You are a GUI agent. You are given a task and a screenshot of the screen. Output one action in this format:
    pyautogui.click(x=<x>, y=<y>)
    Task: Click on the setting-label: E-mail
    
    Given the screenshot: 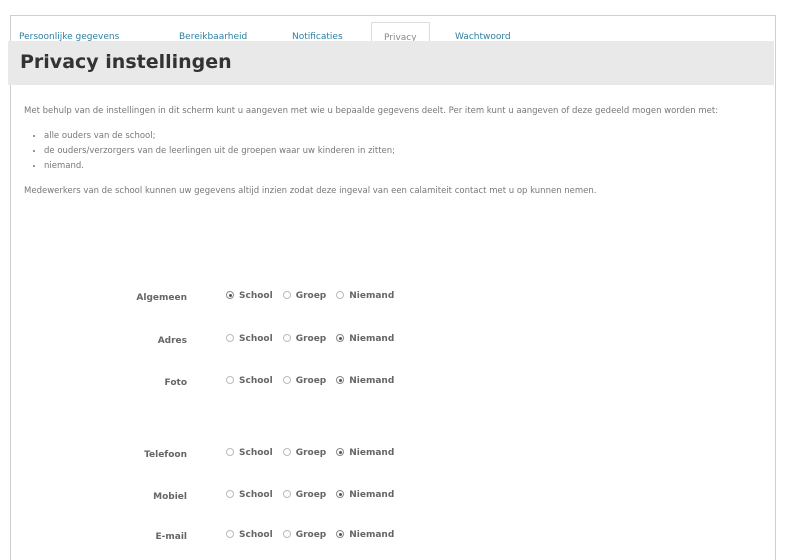 What is the action you would take?
    pyautogui.click(x=171, y=537)
    